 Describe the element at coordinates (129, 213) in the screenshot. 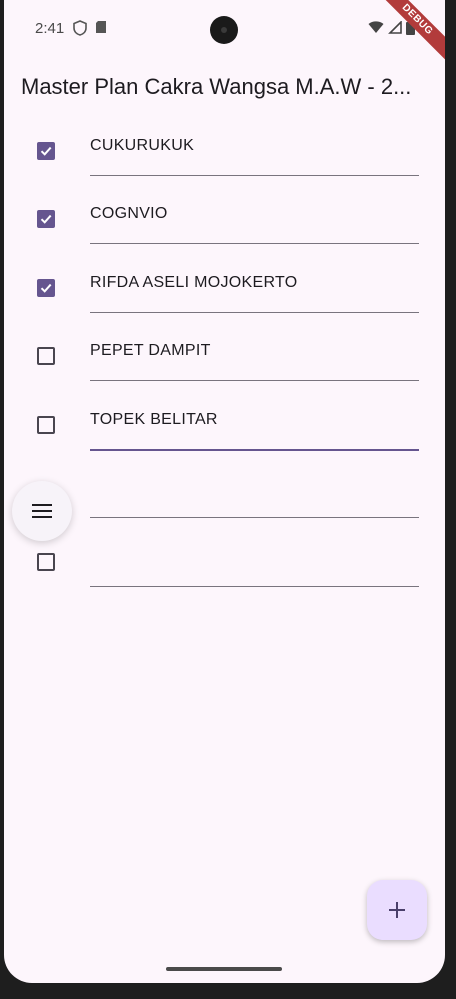

I see `task-text: COGNVIO` at that location.